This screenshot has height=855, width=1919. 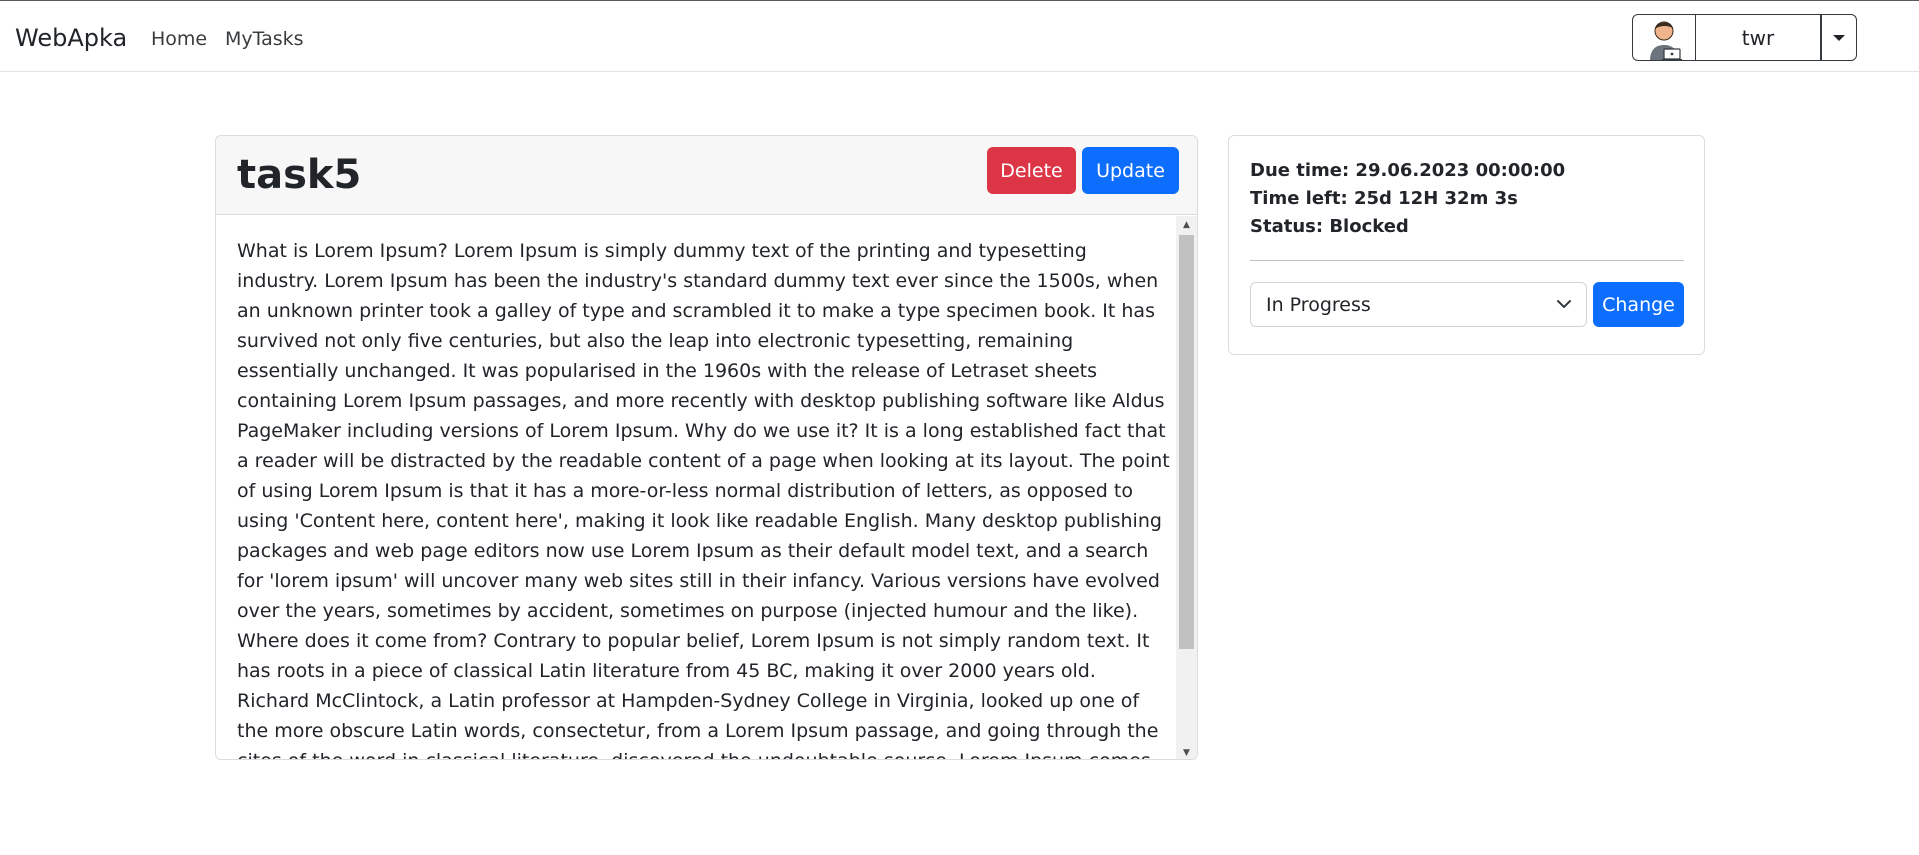 What do you see at coordinates (1758, 37) in the screenshot?
I see `username-button: twr` at bounding box center [1758, 37].